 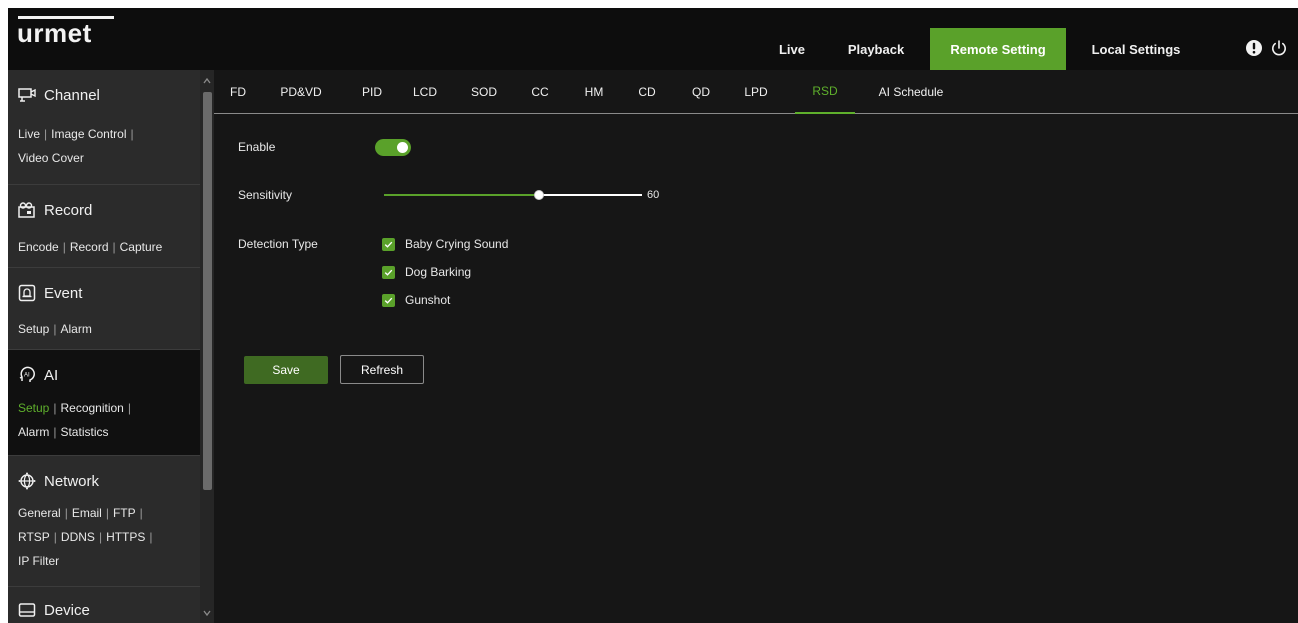 What do you see at coordinates (653, 195) in the screenshot?
I see `sensitivity-value: 60` at bounding box center [653, 195].